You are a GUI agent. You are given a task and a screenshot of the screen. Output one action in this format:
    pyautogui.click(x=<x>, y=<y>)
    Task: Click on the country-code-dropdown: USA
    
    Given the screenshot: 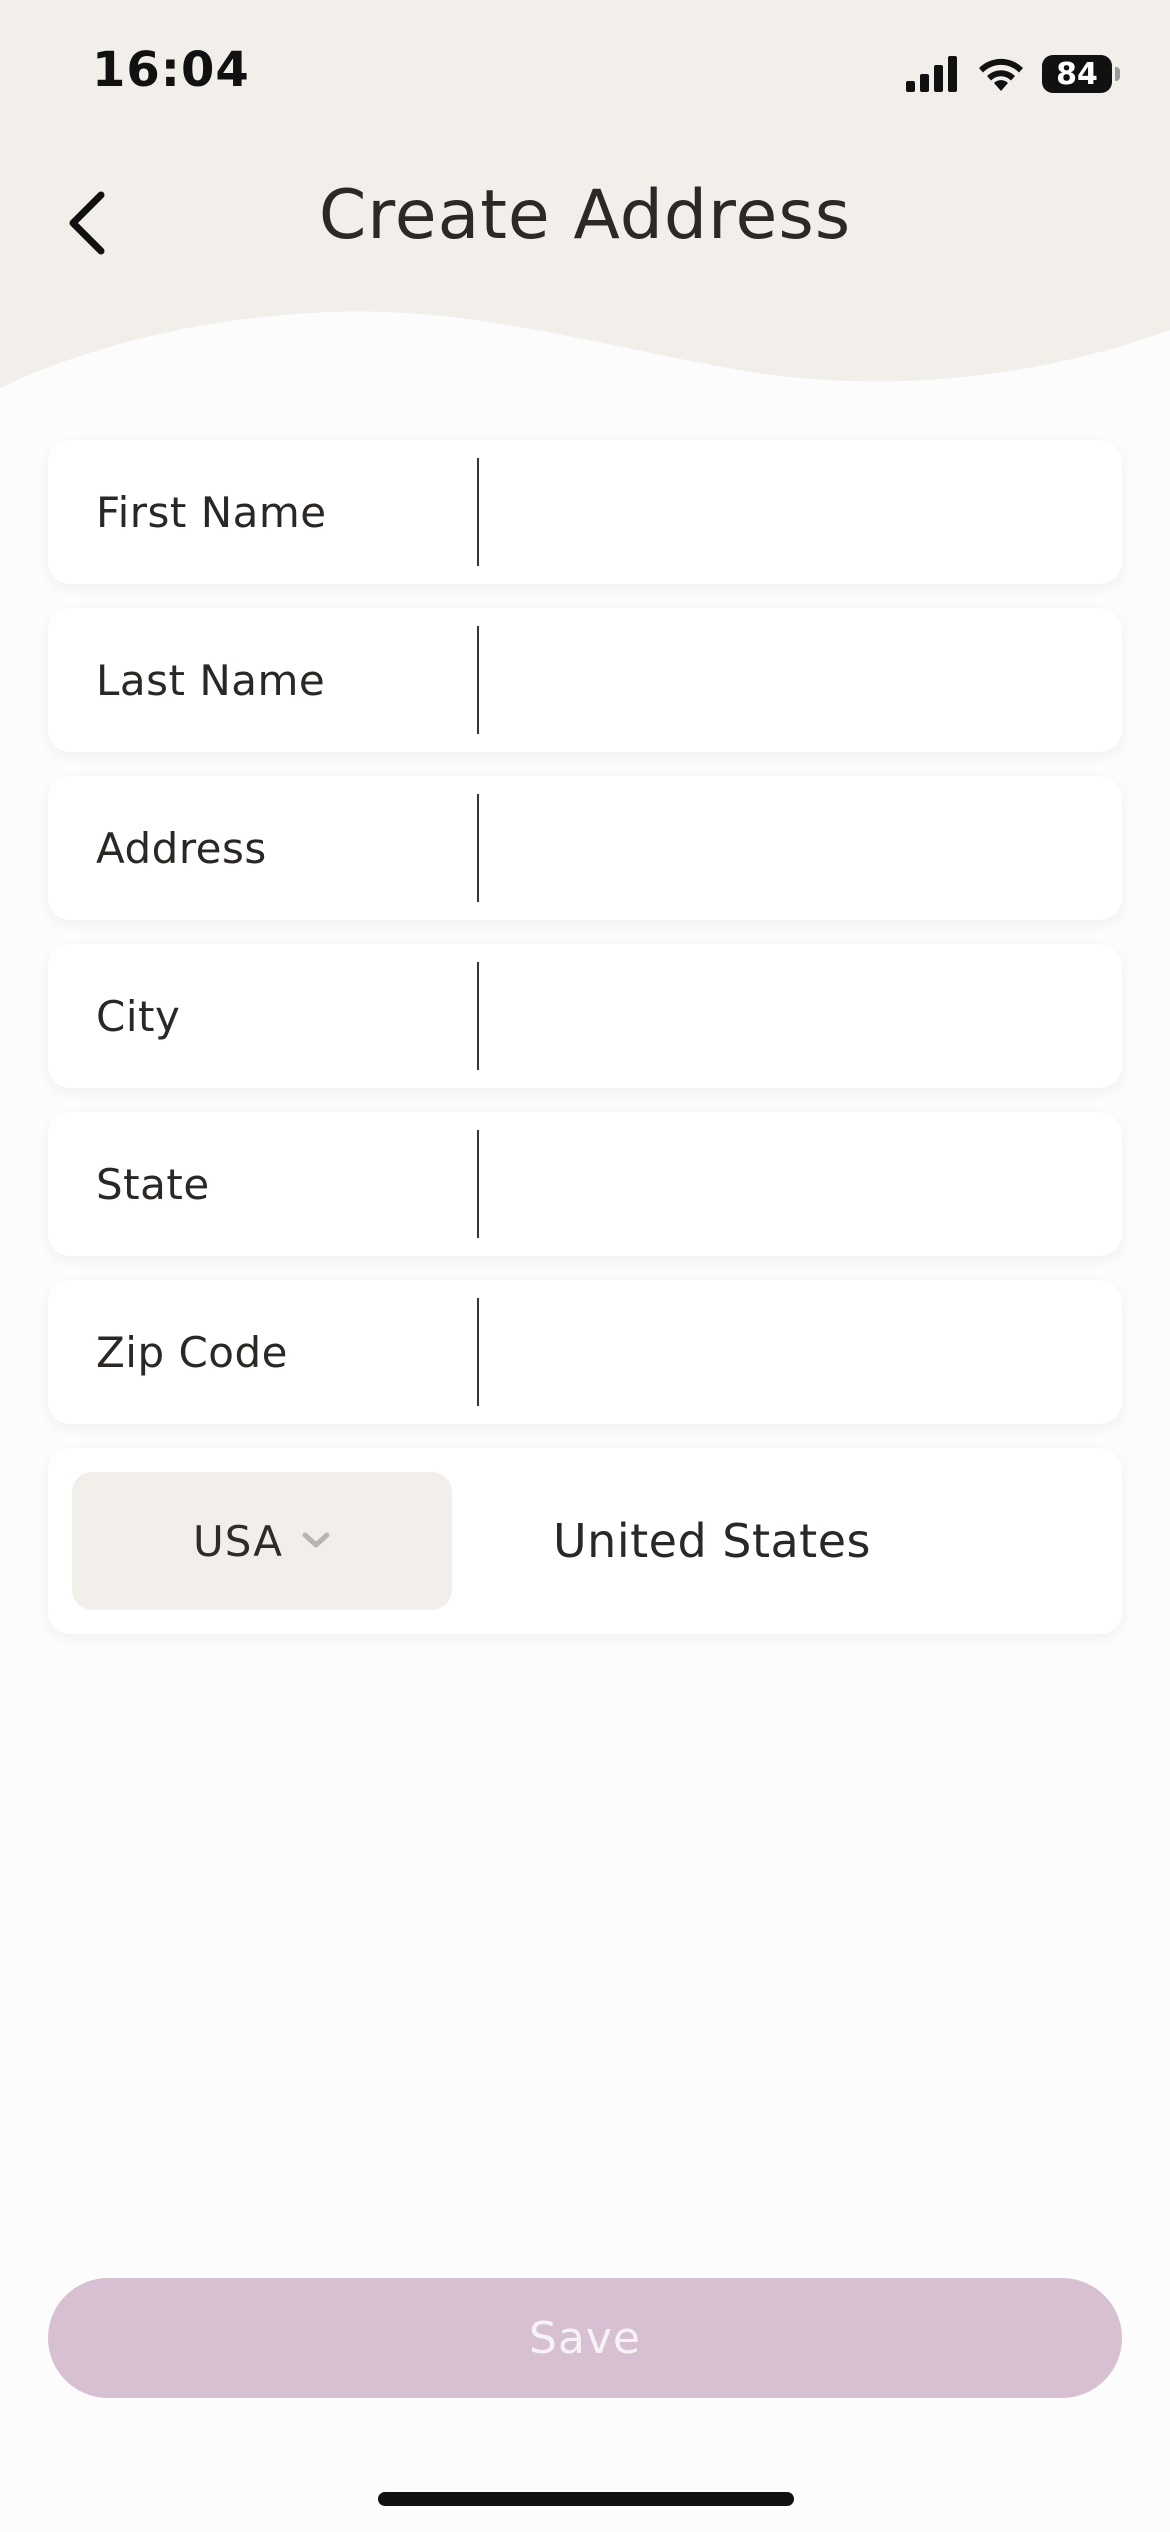 What is the action you would take?
    pyautogui.click(x=262, y=1541)
    